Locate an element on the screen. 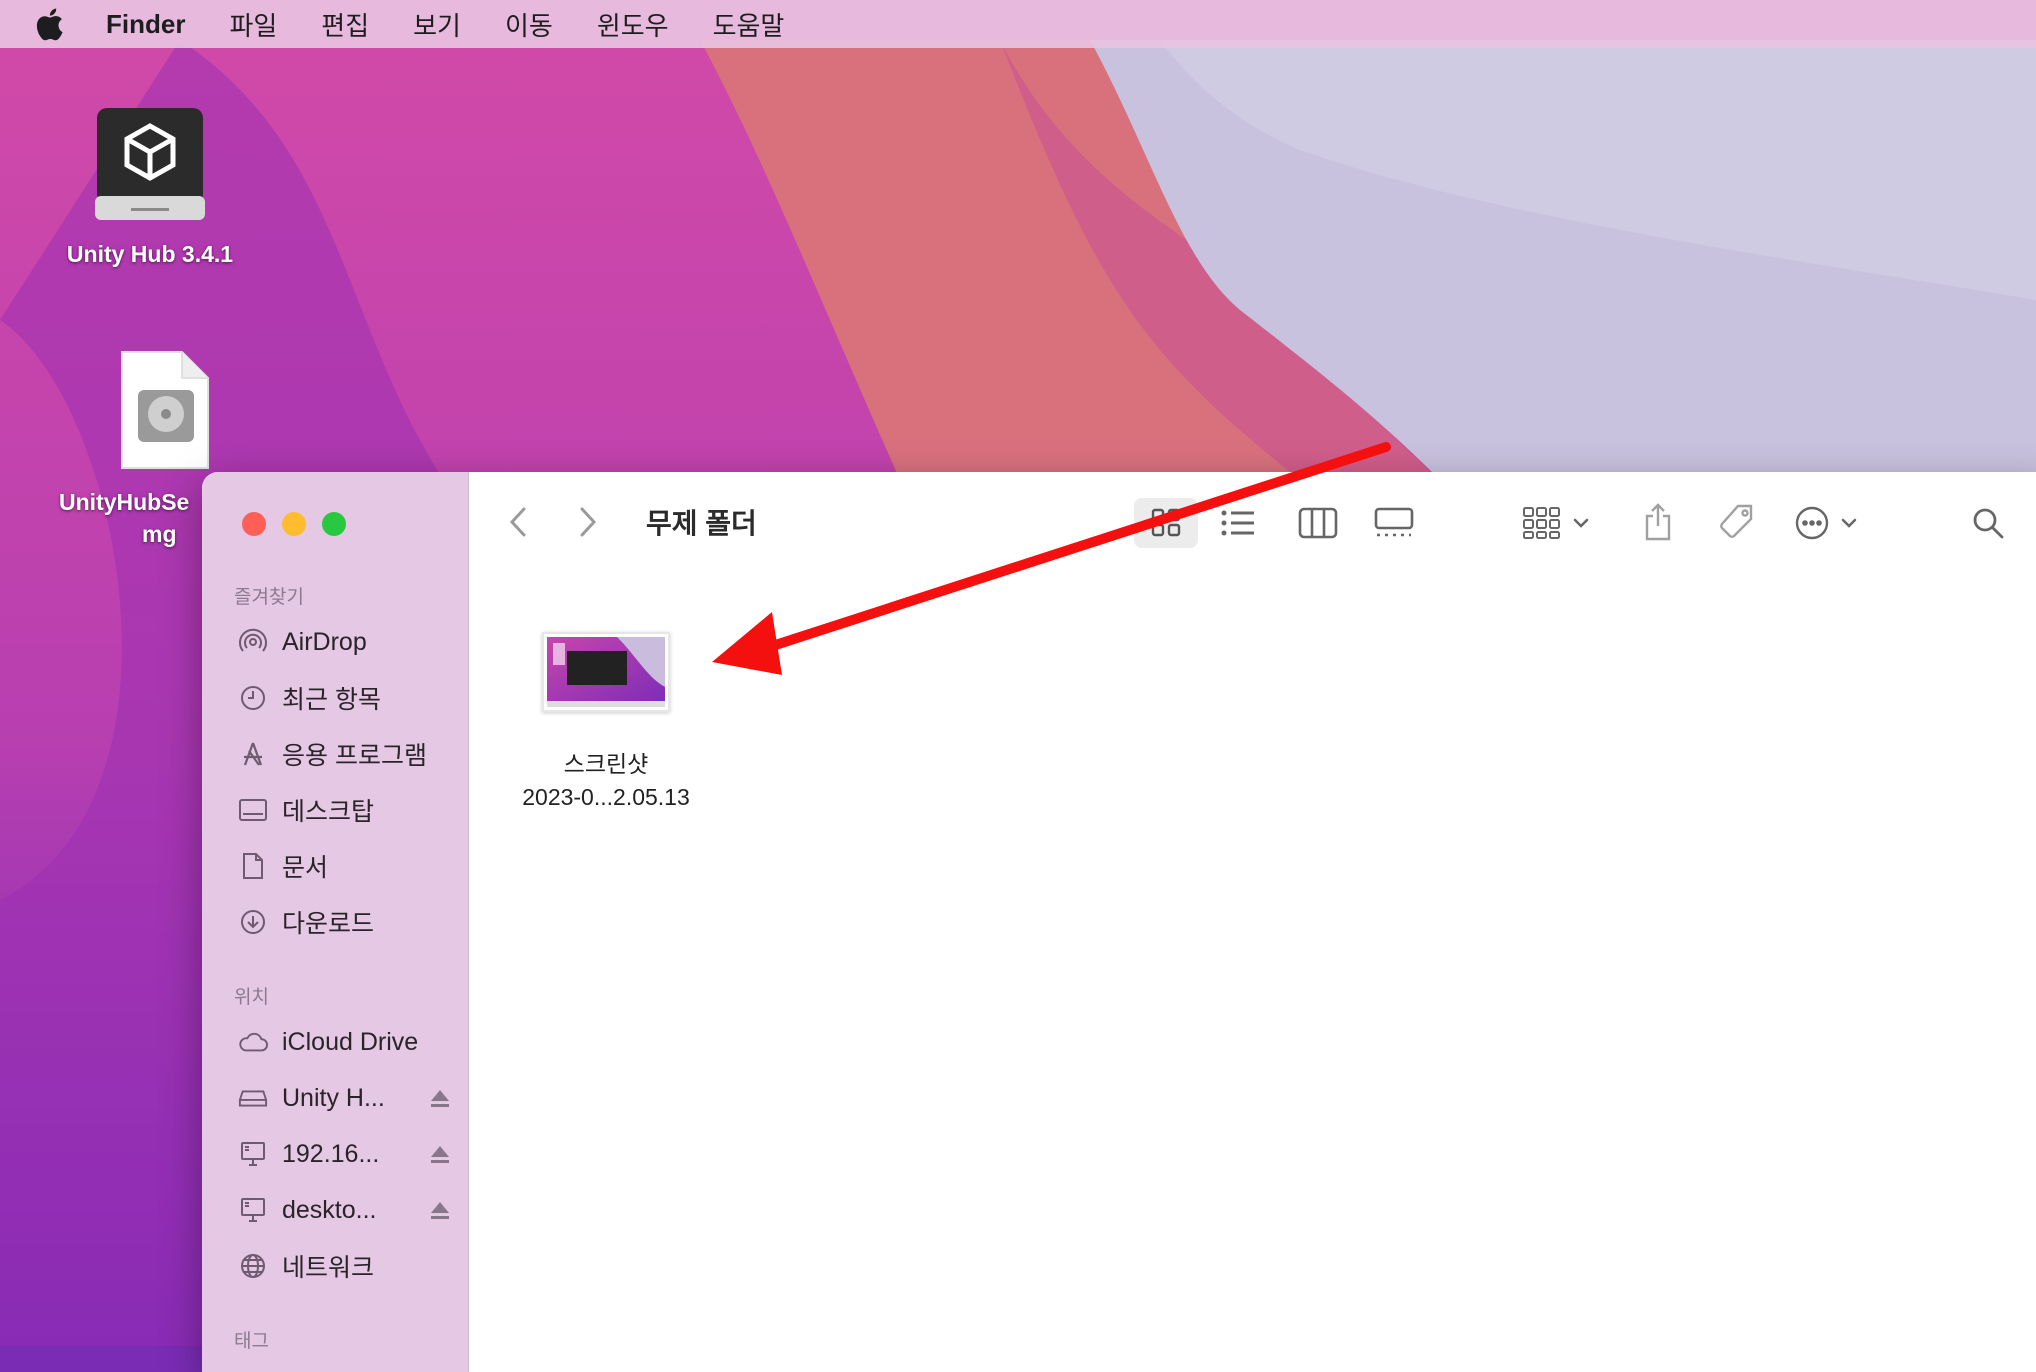  share-button is located at coordinates (1658, 522).